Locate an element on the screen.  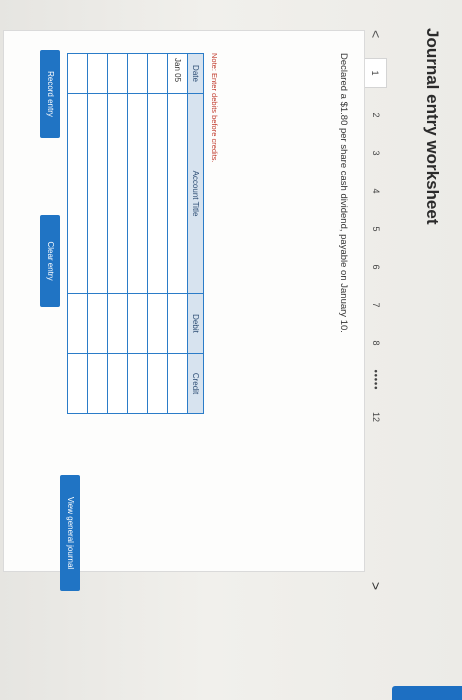
table-row: Jan 05 is located at coordinates (177, 233).